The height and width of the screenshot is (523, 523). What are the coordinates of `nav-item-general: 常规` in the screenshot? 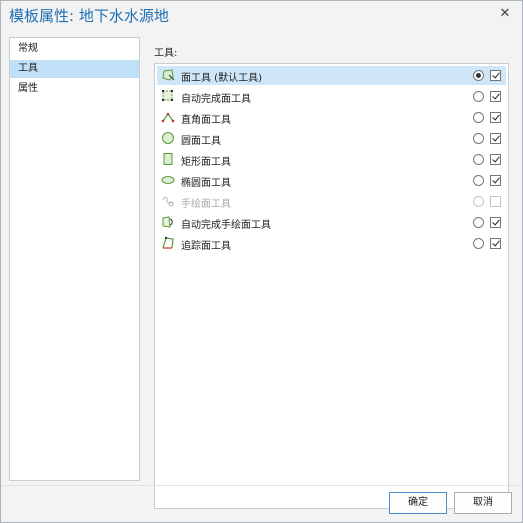 It's located at (74, 49).